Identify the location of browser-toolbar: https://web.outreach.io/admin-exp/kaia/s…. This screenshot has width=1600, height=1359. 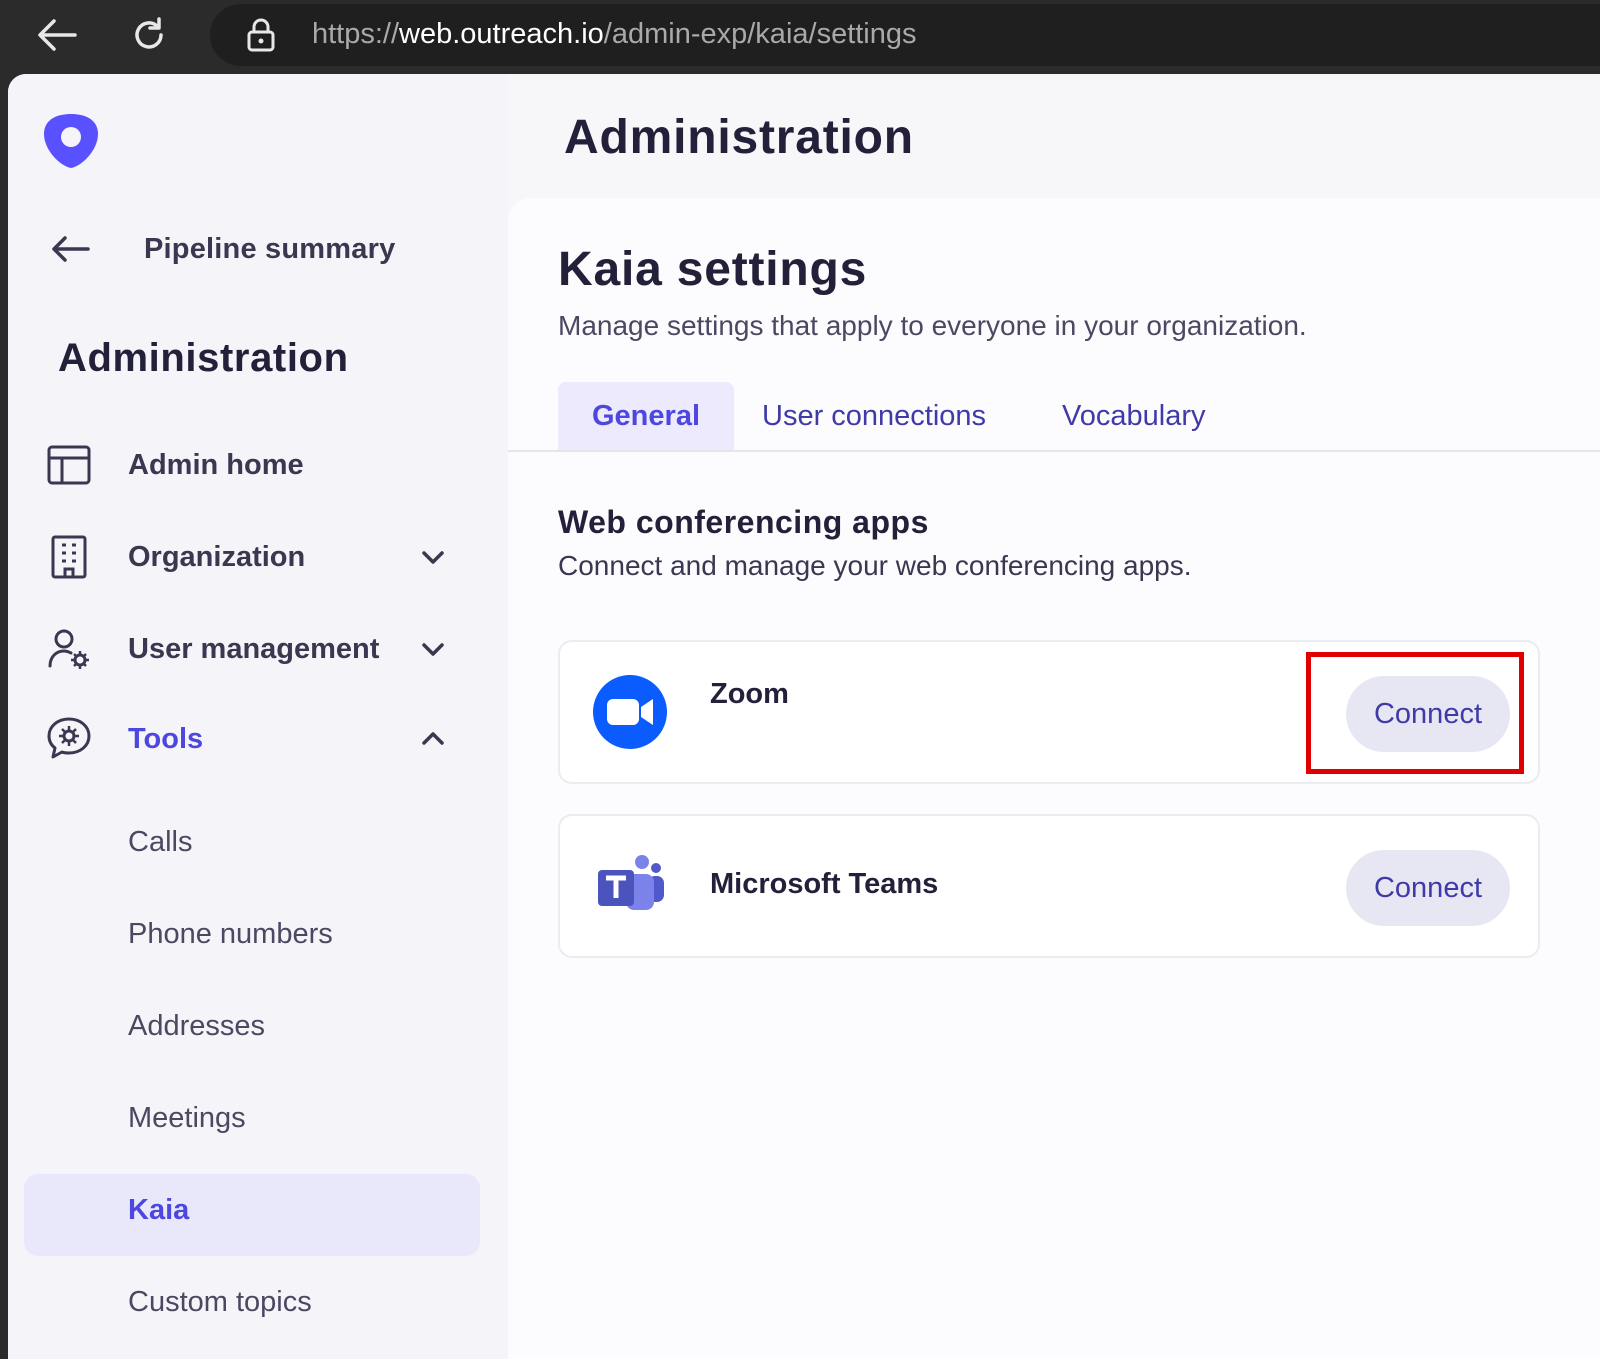
(800, 37).